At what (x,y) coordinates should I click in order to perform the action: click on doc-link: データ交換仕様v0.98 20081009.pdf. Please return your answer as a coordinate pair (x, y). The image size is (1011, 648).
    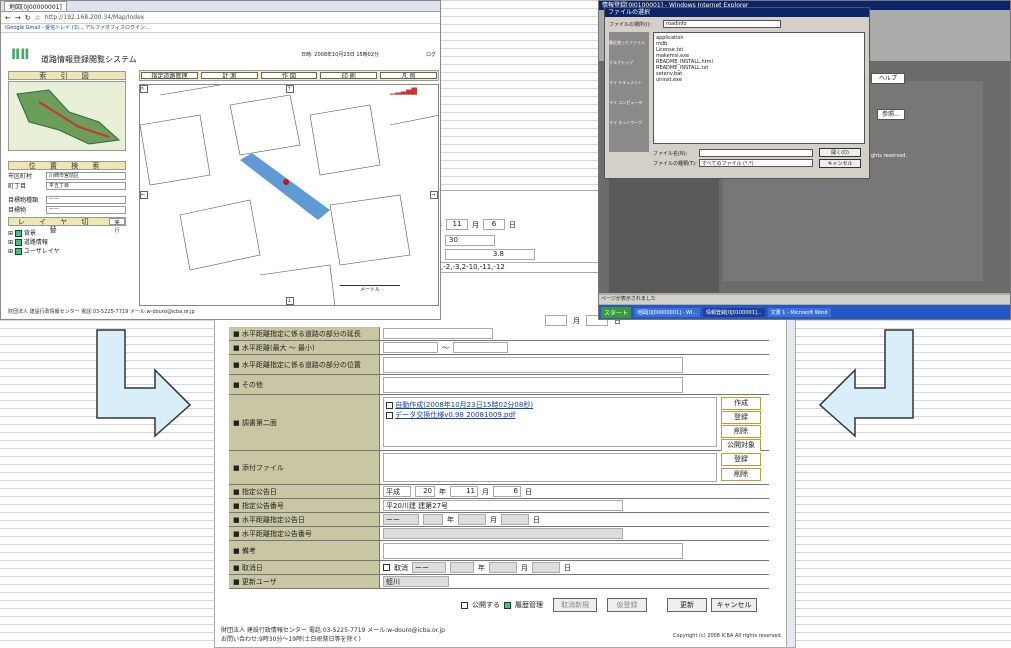
    Looking at the image, I should click on (455, 415).